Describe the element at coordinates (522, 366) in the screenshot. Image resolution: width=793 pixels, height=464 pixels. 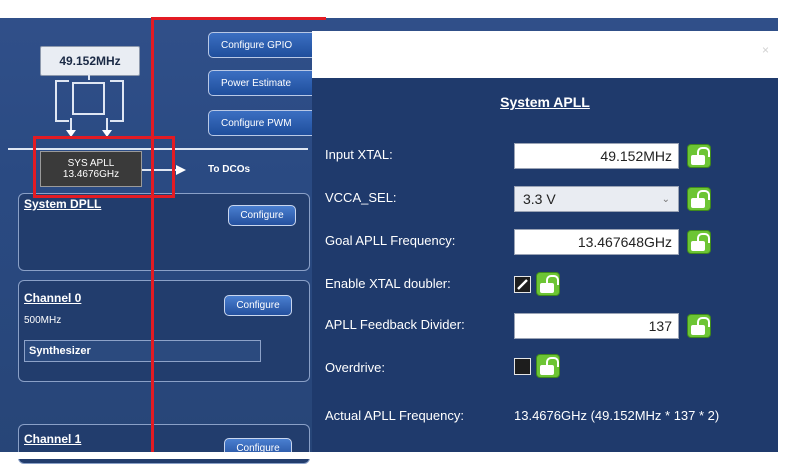
I see `overdrive-checkbox` at that location.